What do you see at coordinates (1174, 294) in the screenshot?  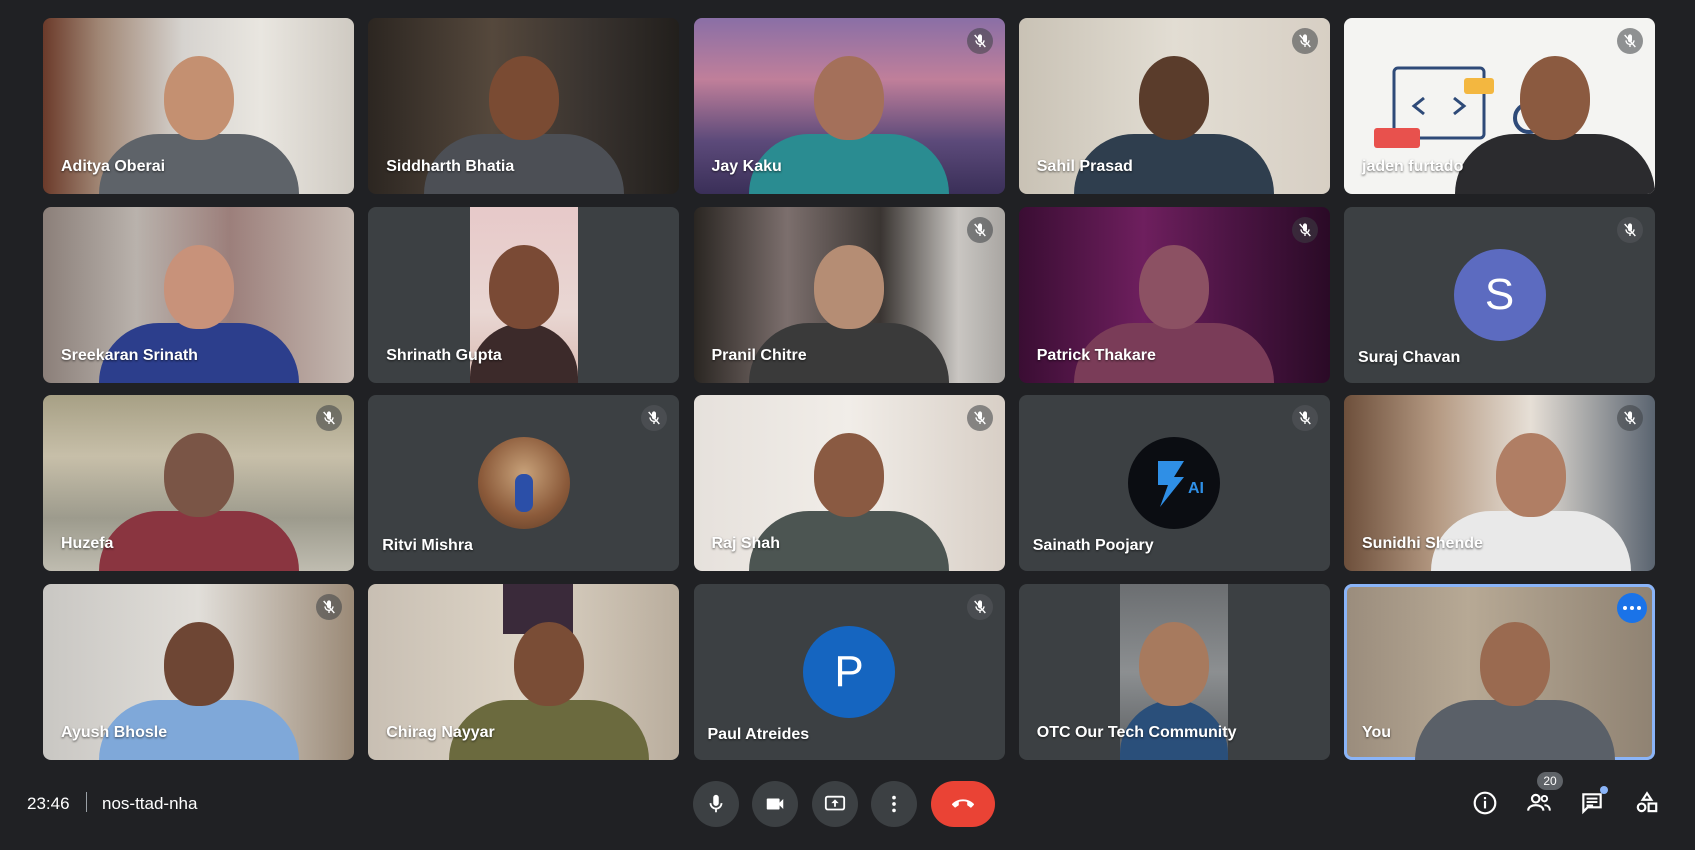 I see `participant-tile: Patrick Thakare` at bounding box center [1174, 294].